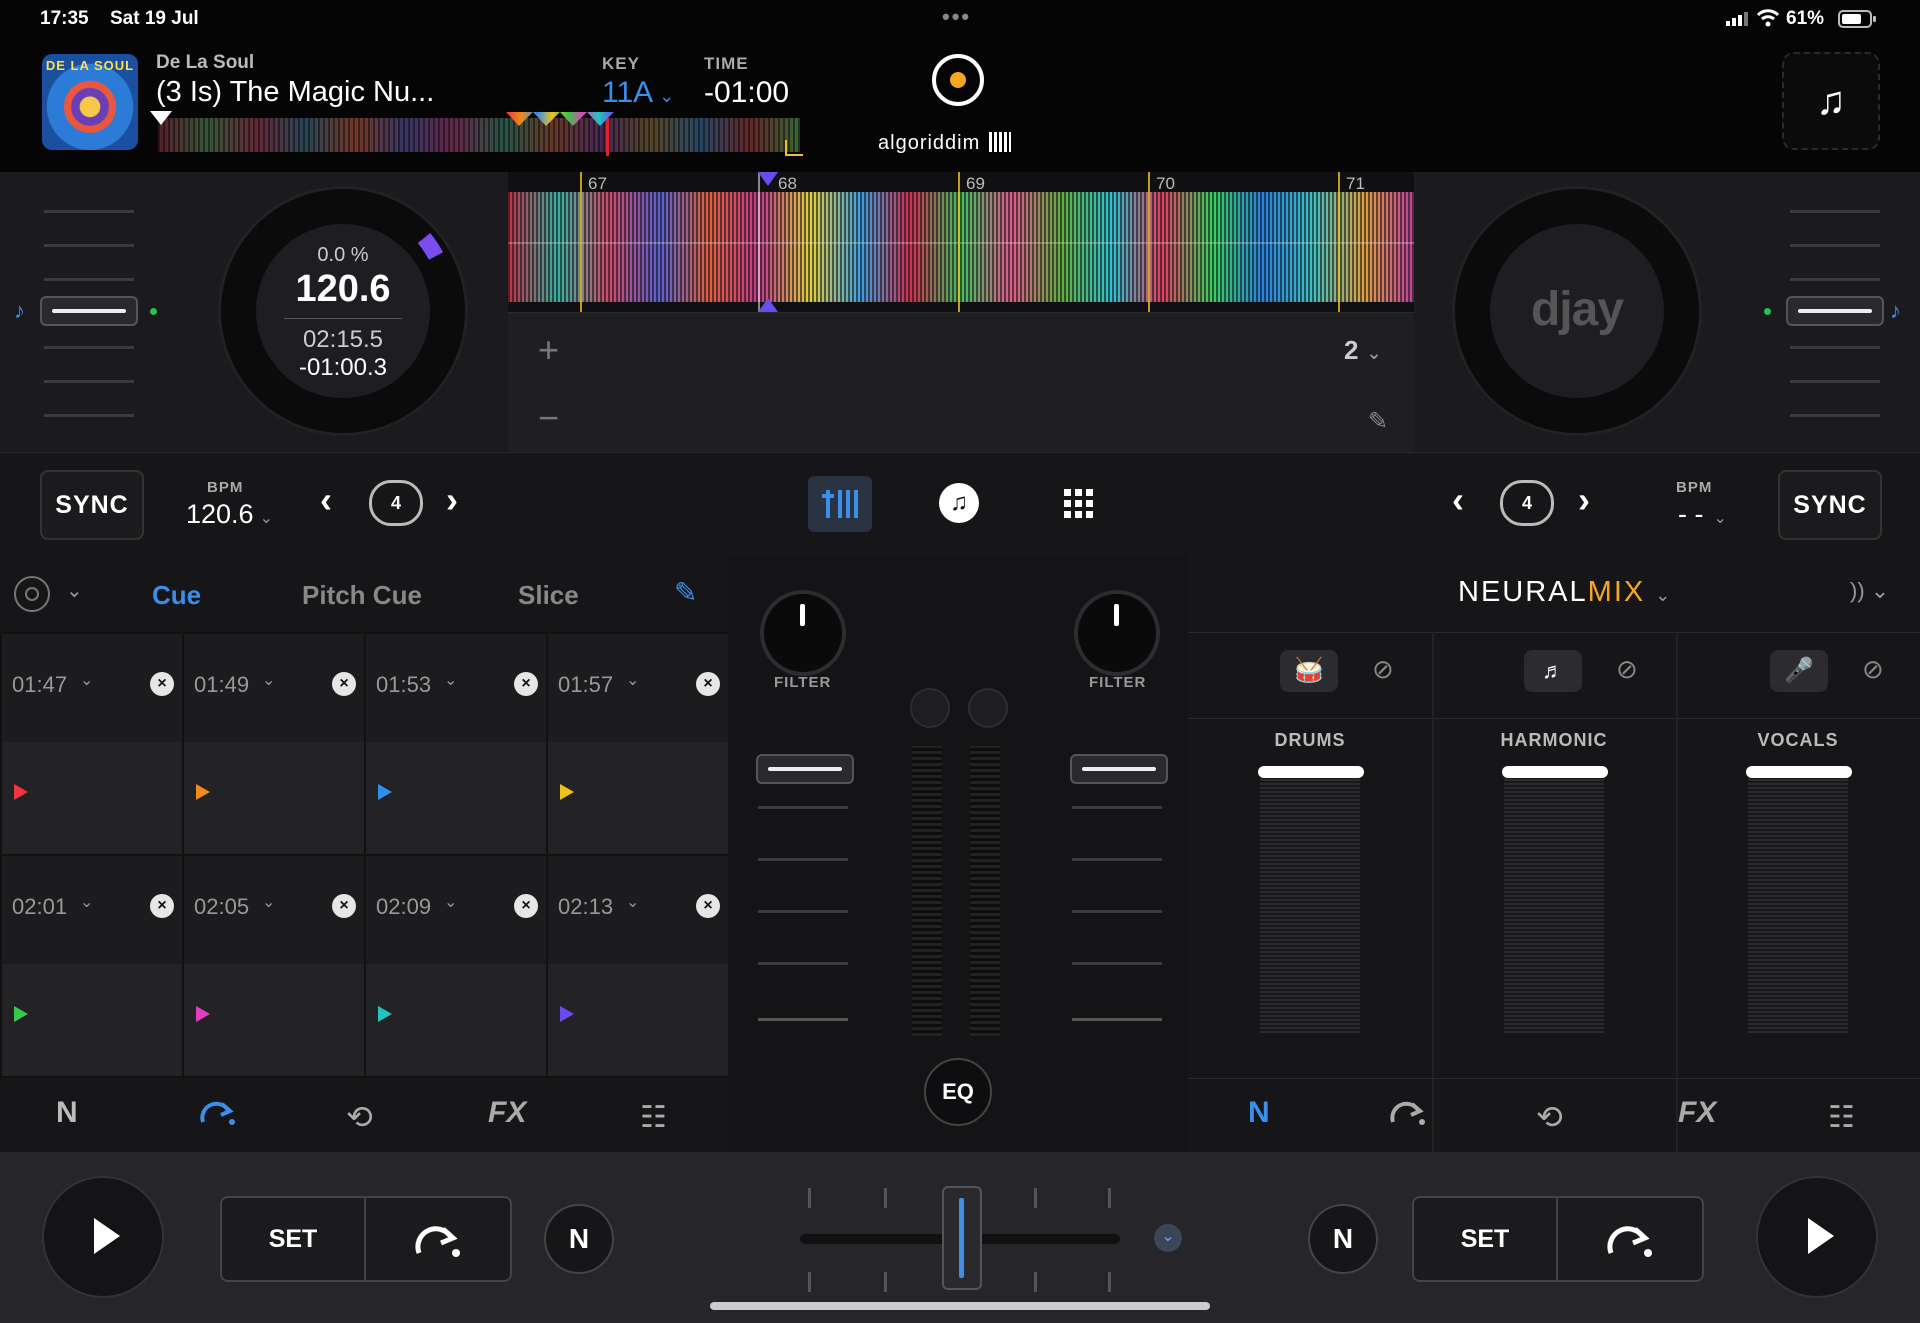 Image resolution: width=1920 pixels, height=1323 pixels. What do you see at coordinates (1841, 1117) in the screenshot?
I see `mixer-tab-icon-right: ☷` at bounding box center [1841, 1117].